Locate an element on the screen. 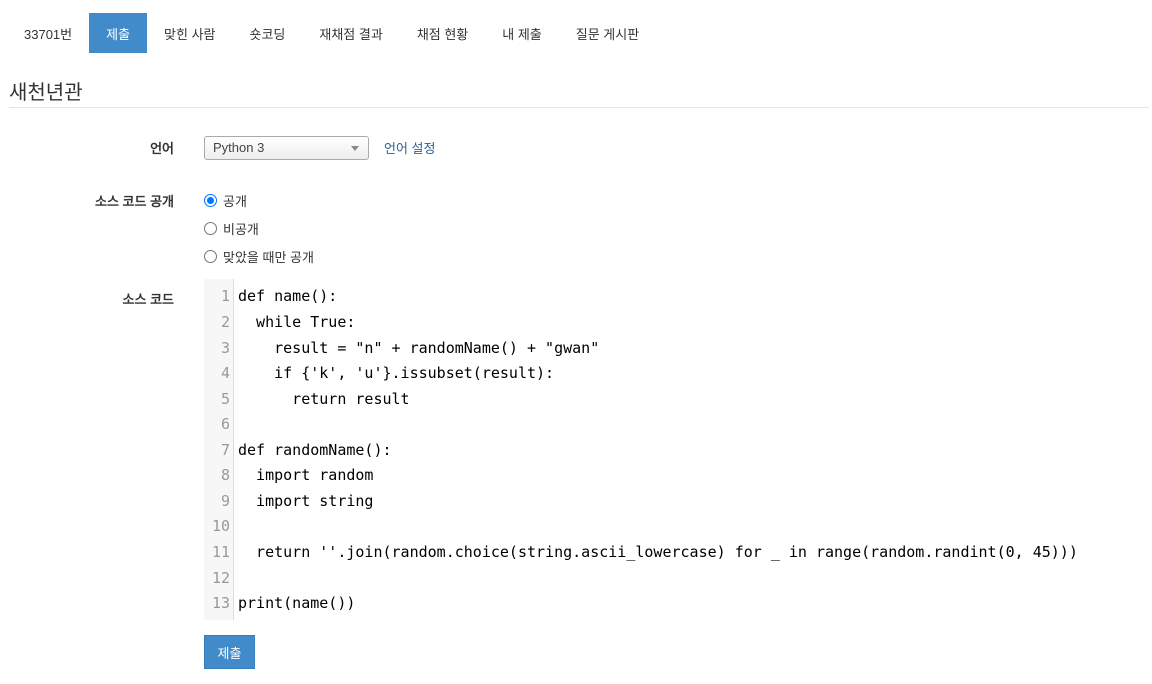 The width and height of the screenshot is (1152, 684). tab-my-submissions: 내 제출 is located at coordinates (522, 33).